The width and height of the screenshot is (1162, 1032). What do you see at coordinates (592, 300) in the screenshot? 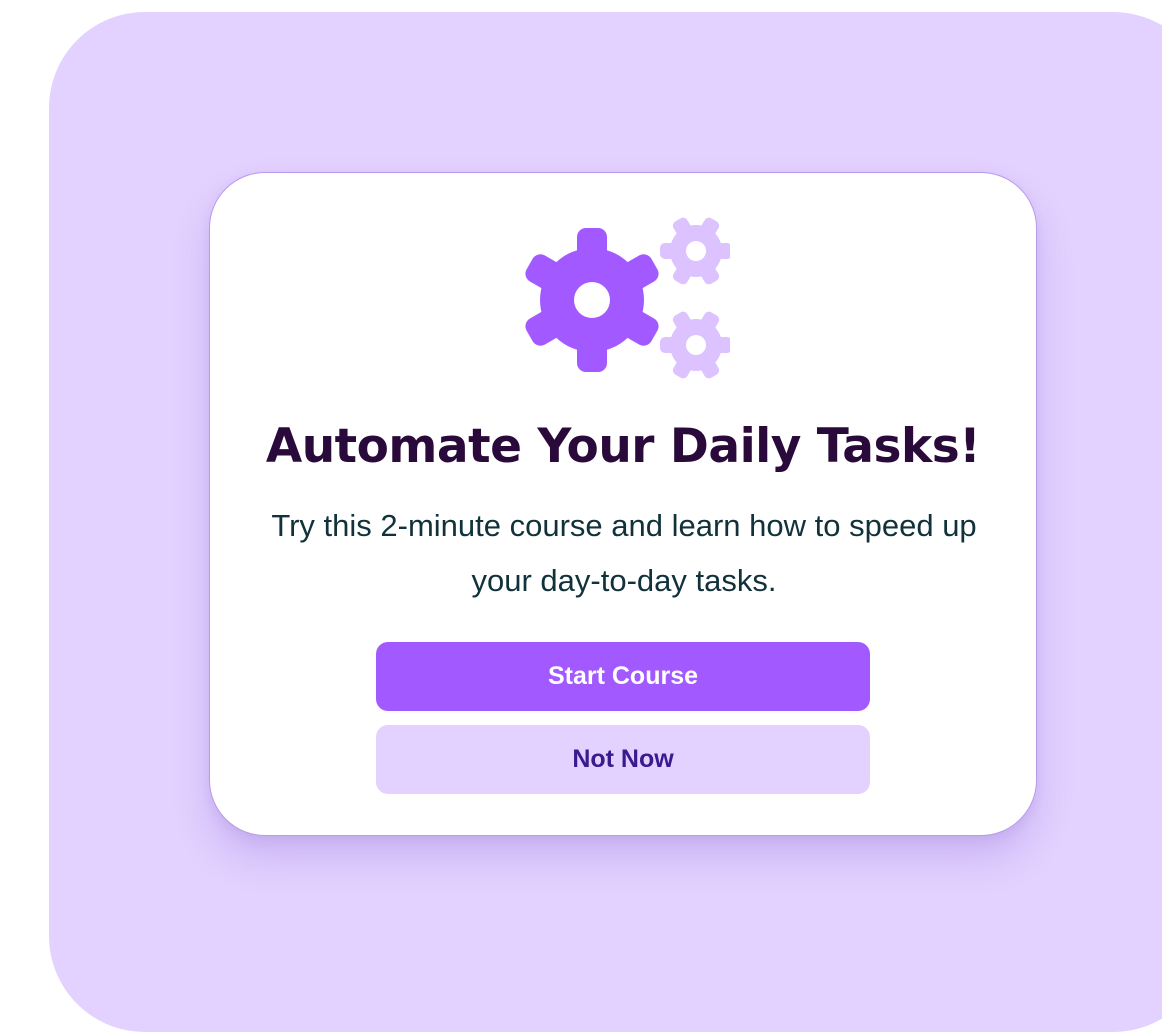
I see `large-gear` at bounding box center [592, 300].